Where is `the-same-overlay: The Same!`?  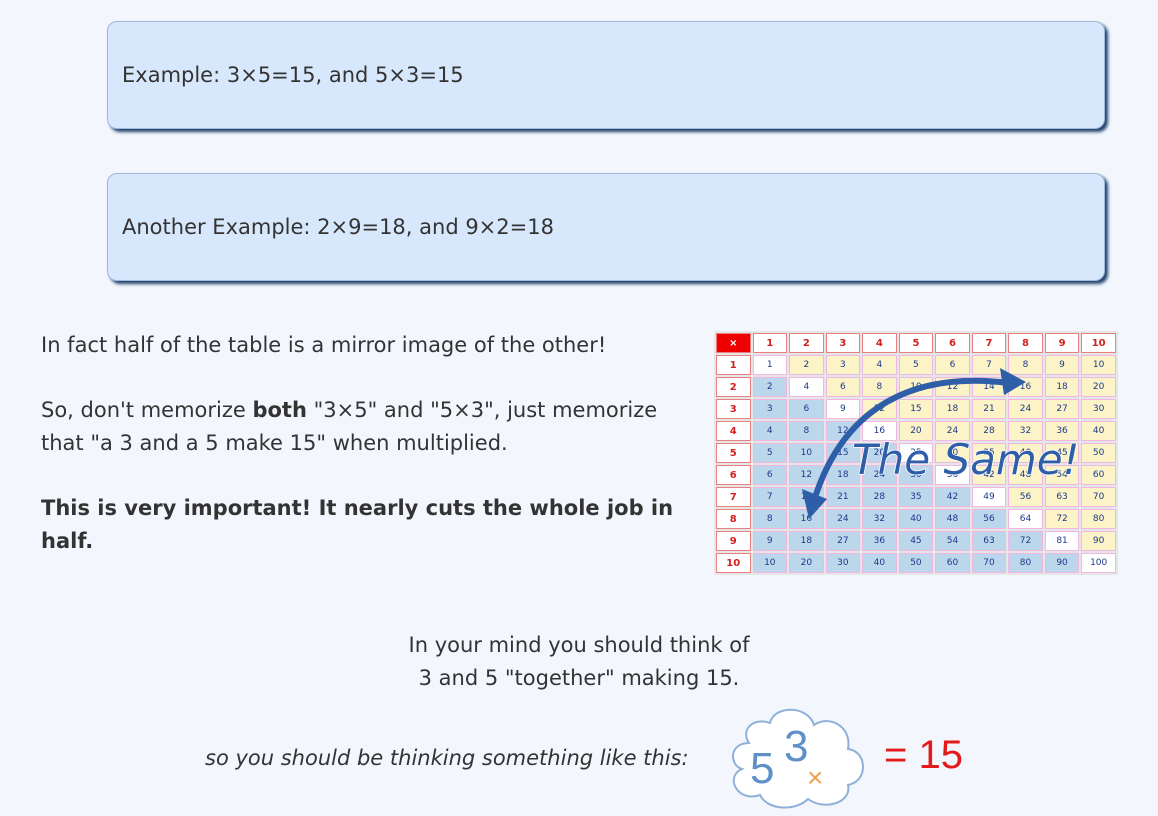 the-same-overlay: The Same! is located at coordinates (941, 443).